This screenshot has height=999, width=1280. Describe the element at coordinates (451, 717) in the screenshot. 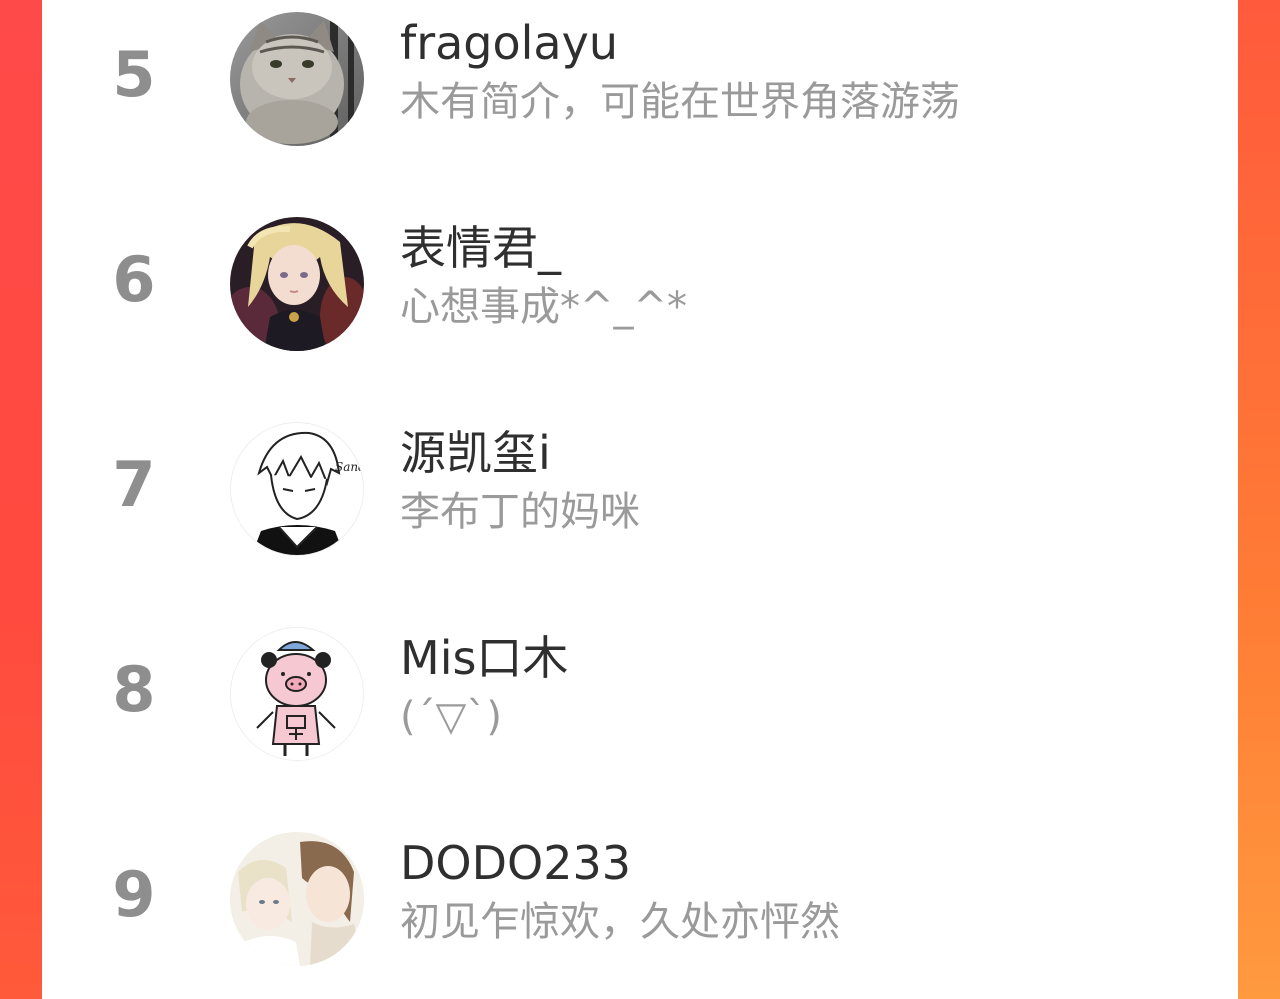

I see `user-bio: (´▽`)` at that location.